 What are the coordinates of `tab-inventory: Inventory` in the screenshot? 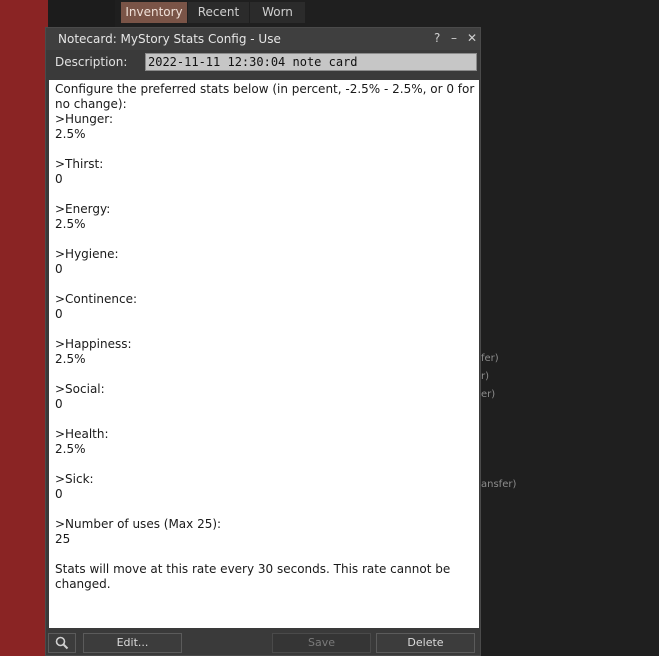 It's located at (154, 12).